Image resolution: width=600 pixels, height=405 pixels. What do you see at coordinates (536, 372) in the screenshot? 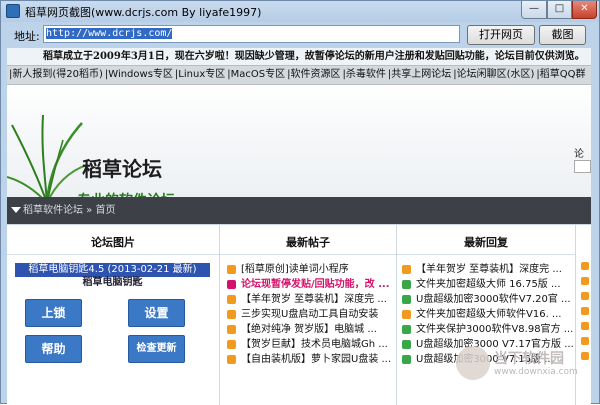
I see `watermark-url: www.downxia.com` at bounding box center [536, 372].